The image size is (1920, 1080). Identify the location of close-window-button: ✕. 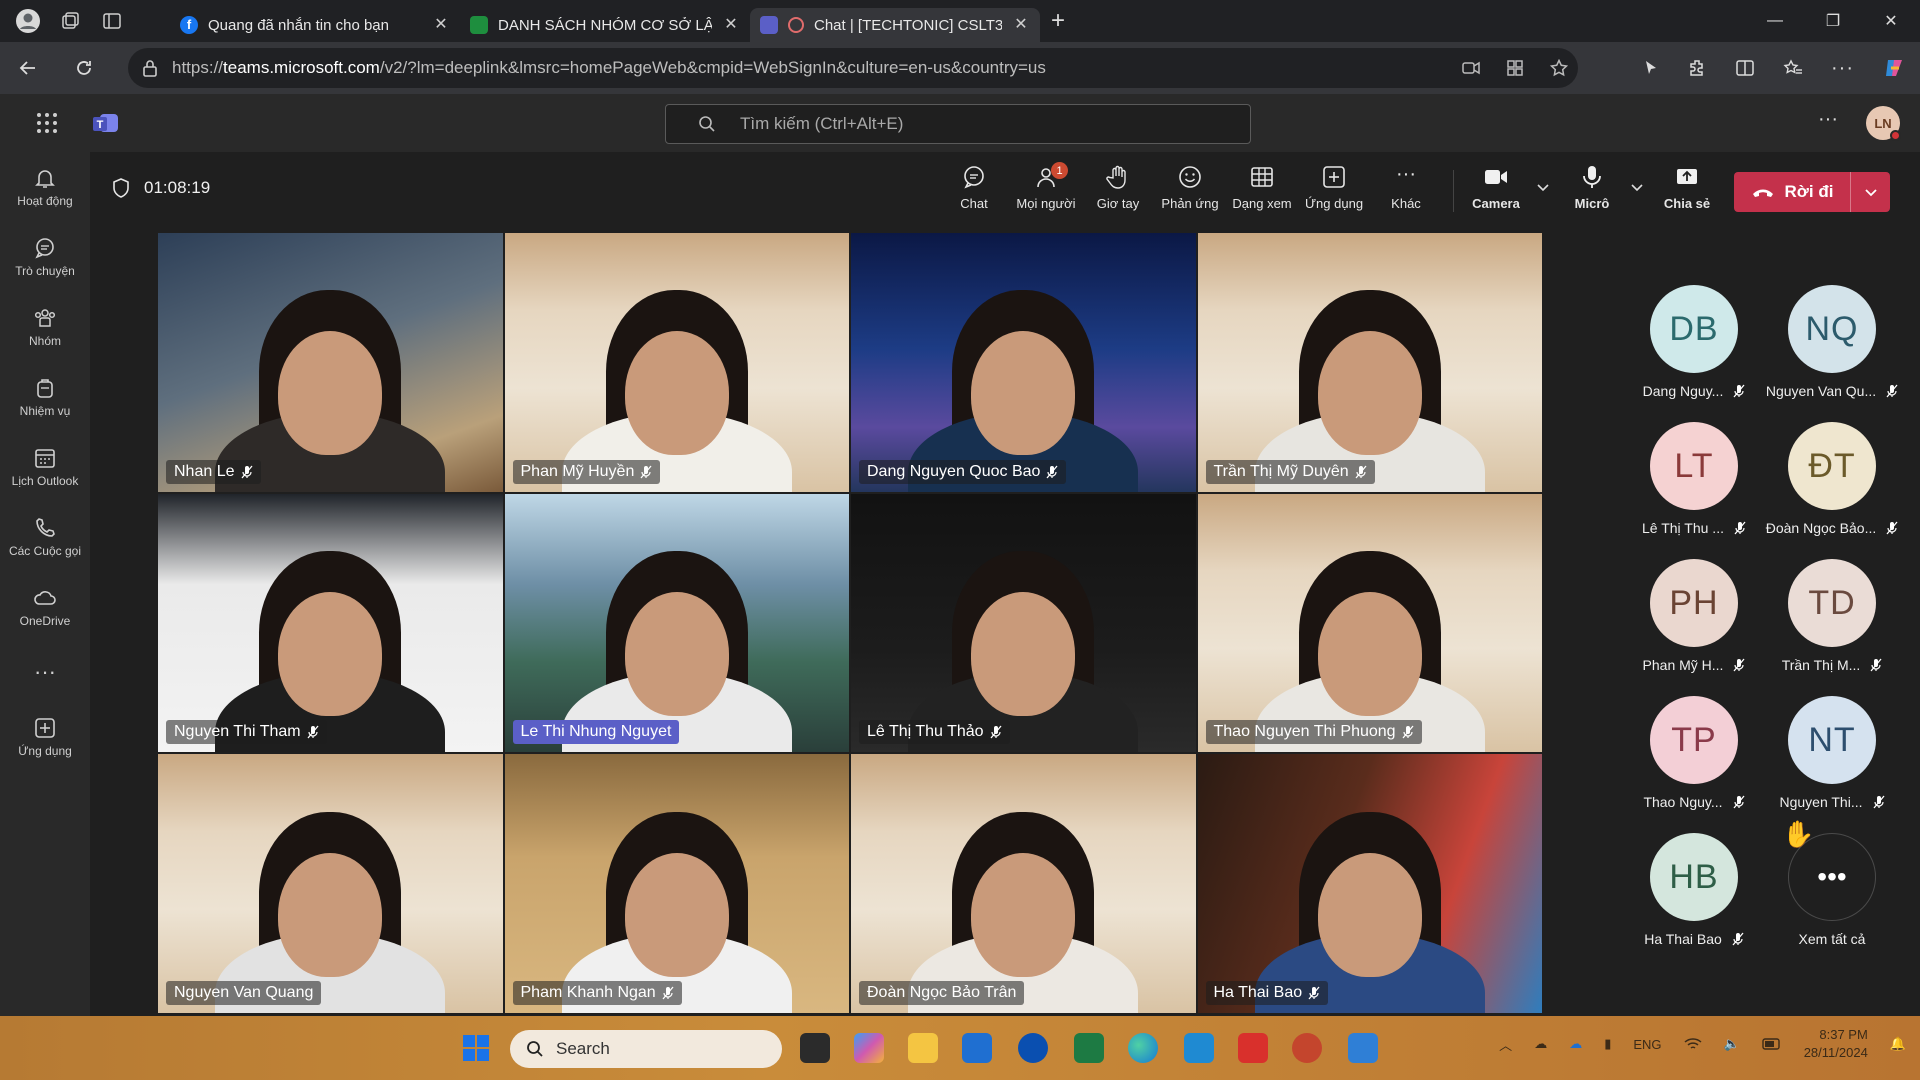
(1891, 21).